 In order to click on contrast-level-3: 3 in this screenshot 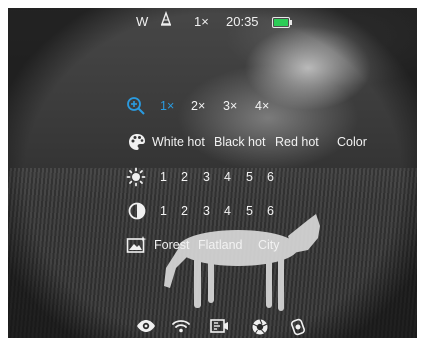, I will do `click(206, 211)`.